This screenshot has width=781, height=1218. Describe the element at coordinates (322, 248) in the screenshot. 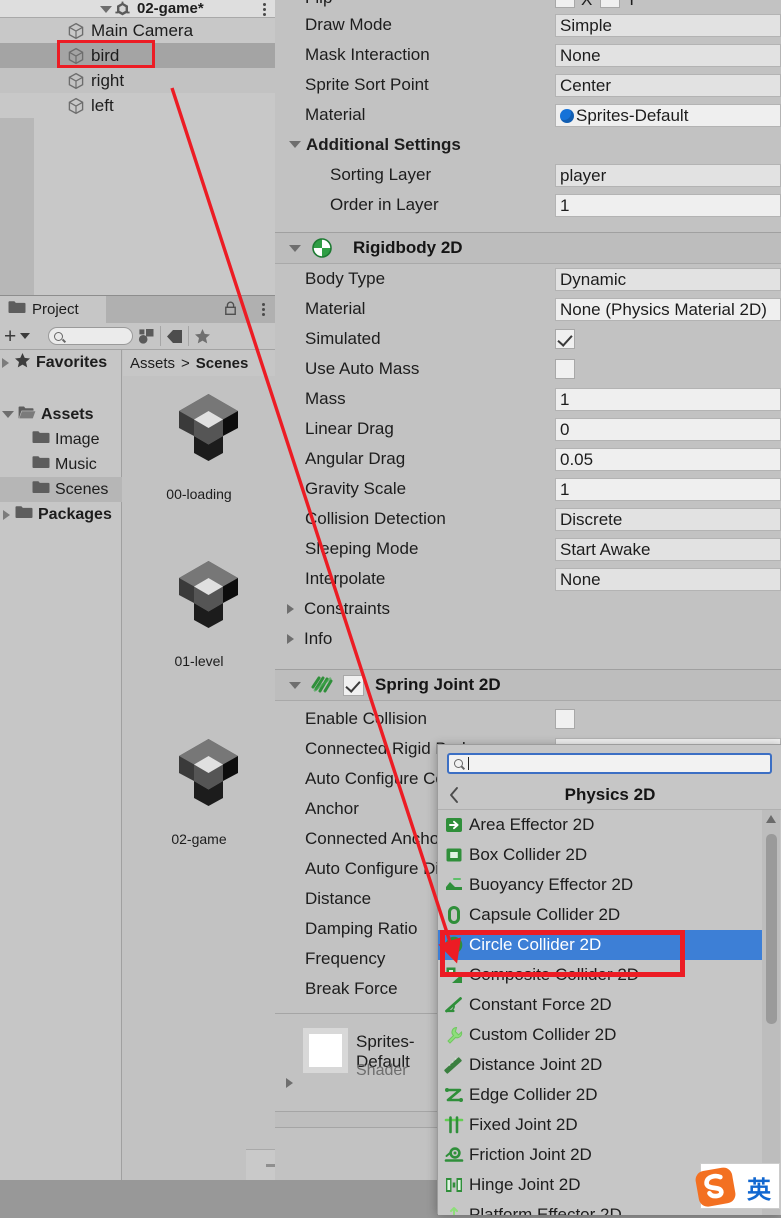

I see `rigidbody2d-icon` at that location.